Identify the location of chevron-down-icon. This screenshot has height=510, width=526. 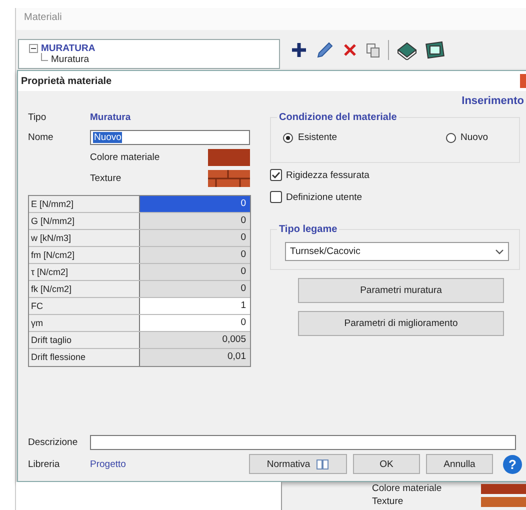
(499, 251).